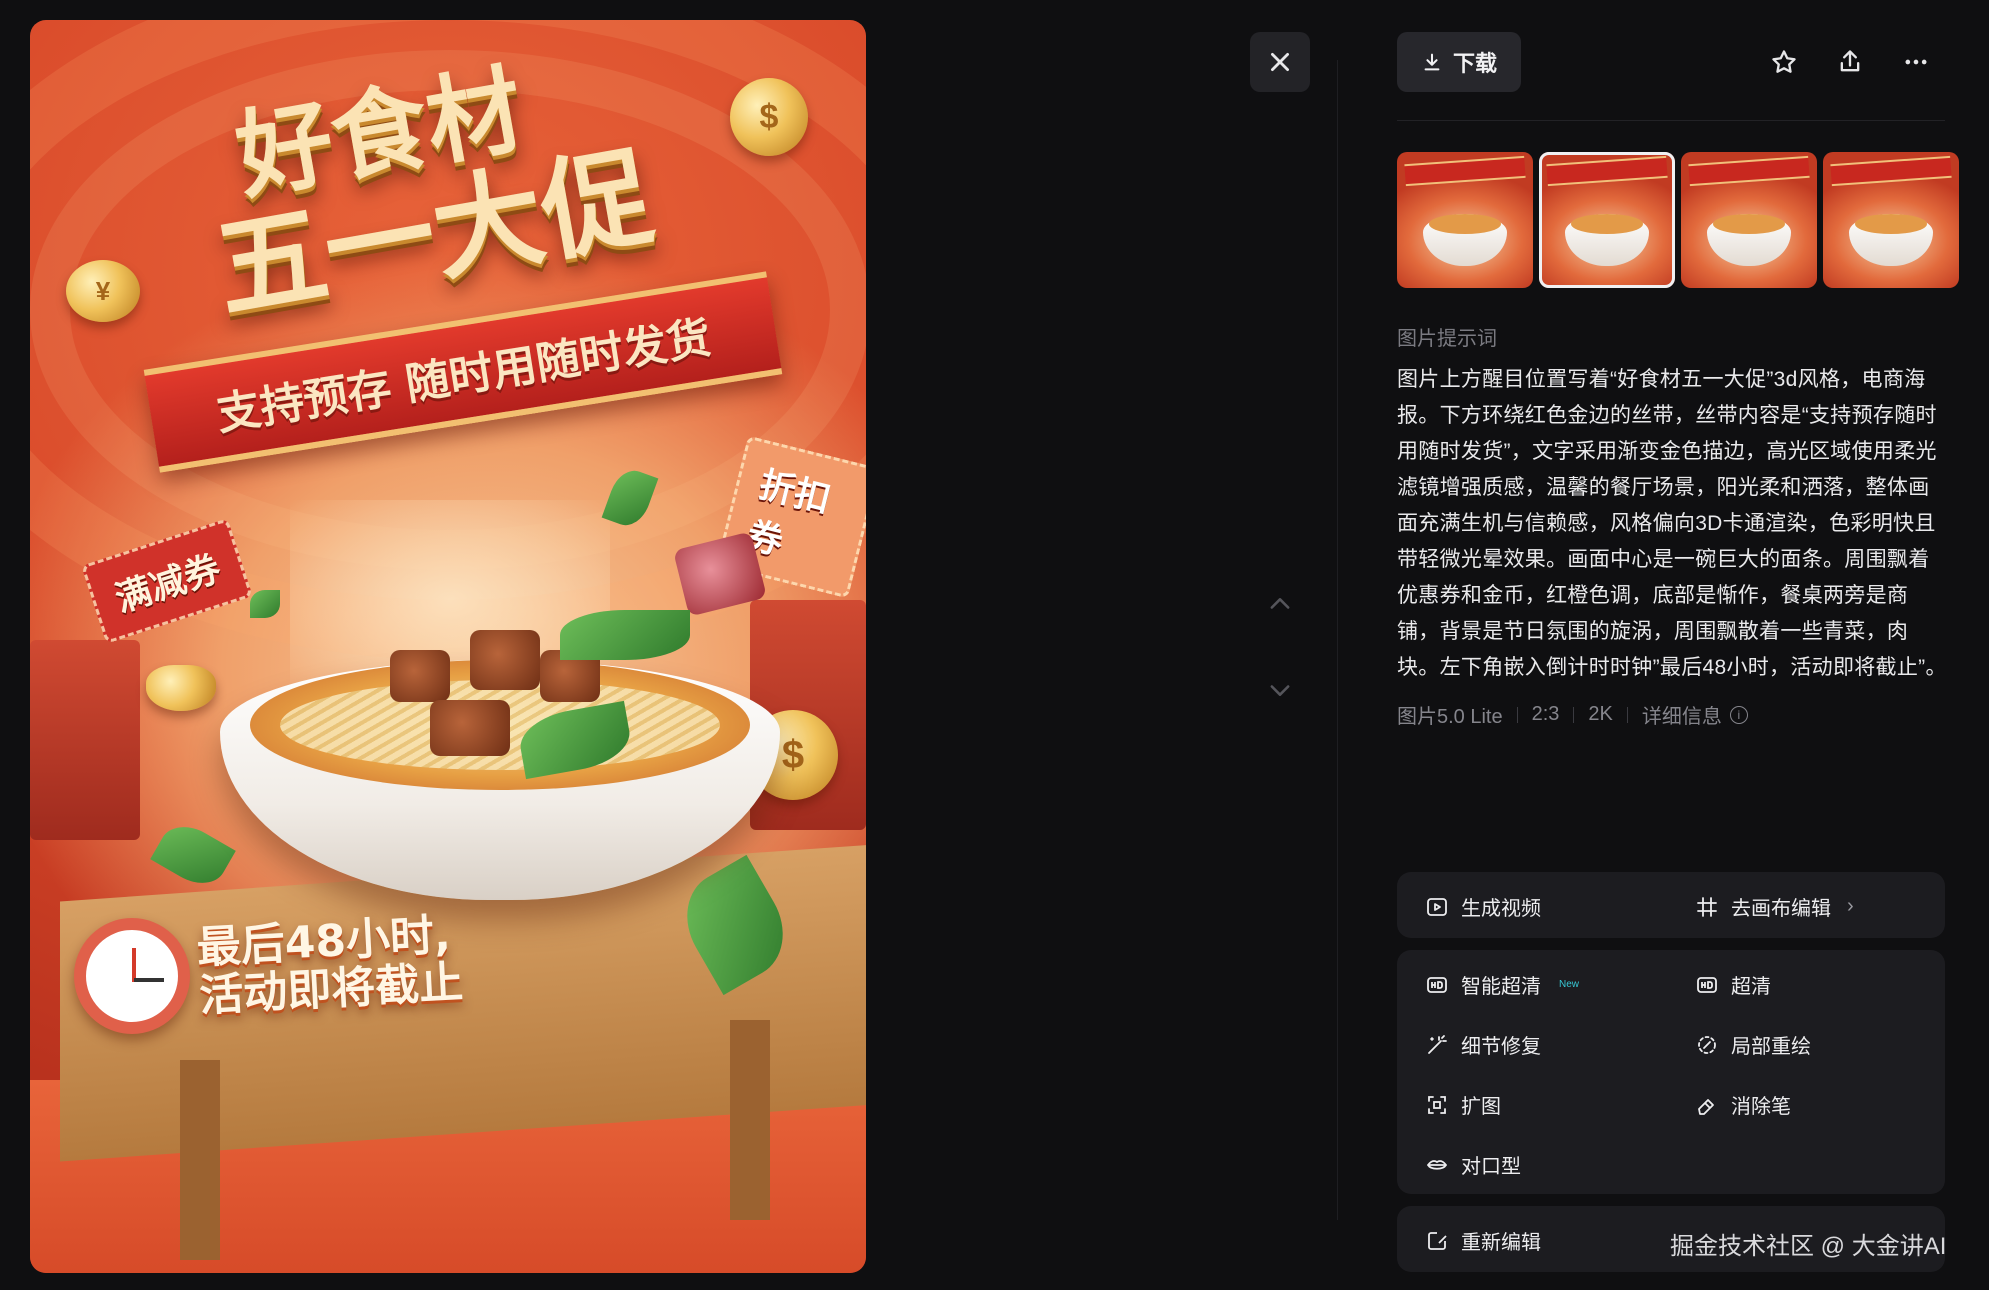 The width and height of the screenshot is (1989, 1290). Describe the element at coordinates (1437, 906) in the screenshot. I see `play-icon` at that location.